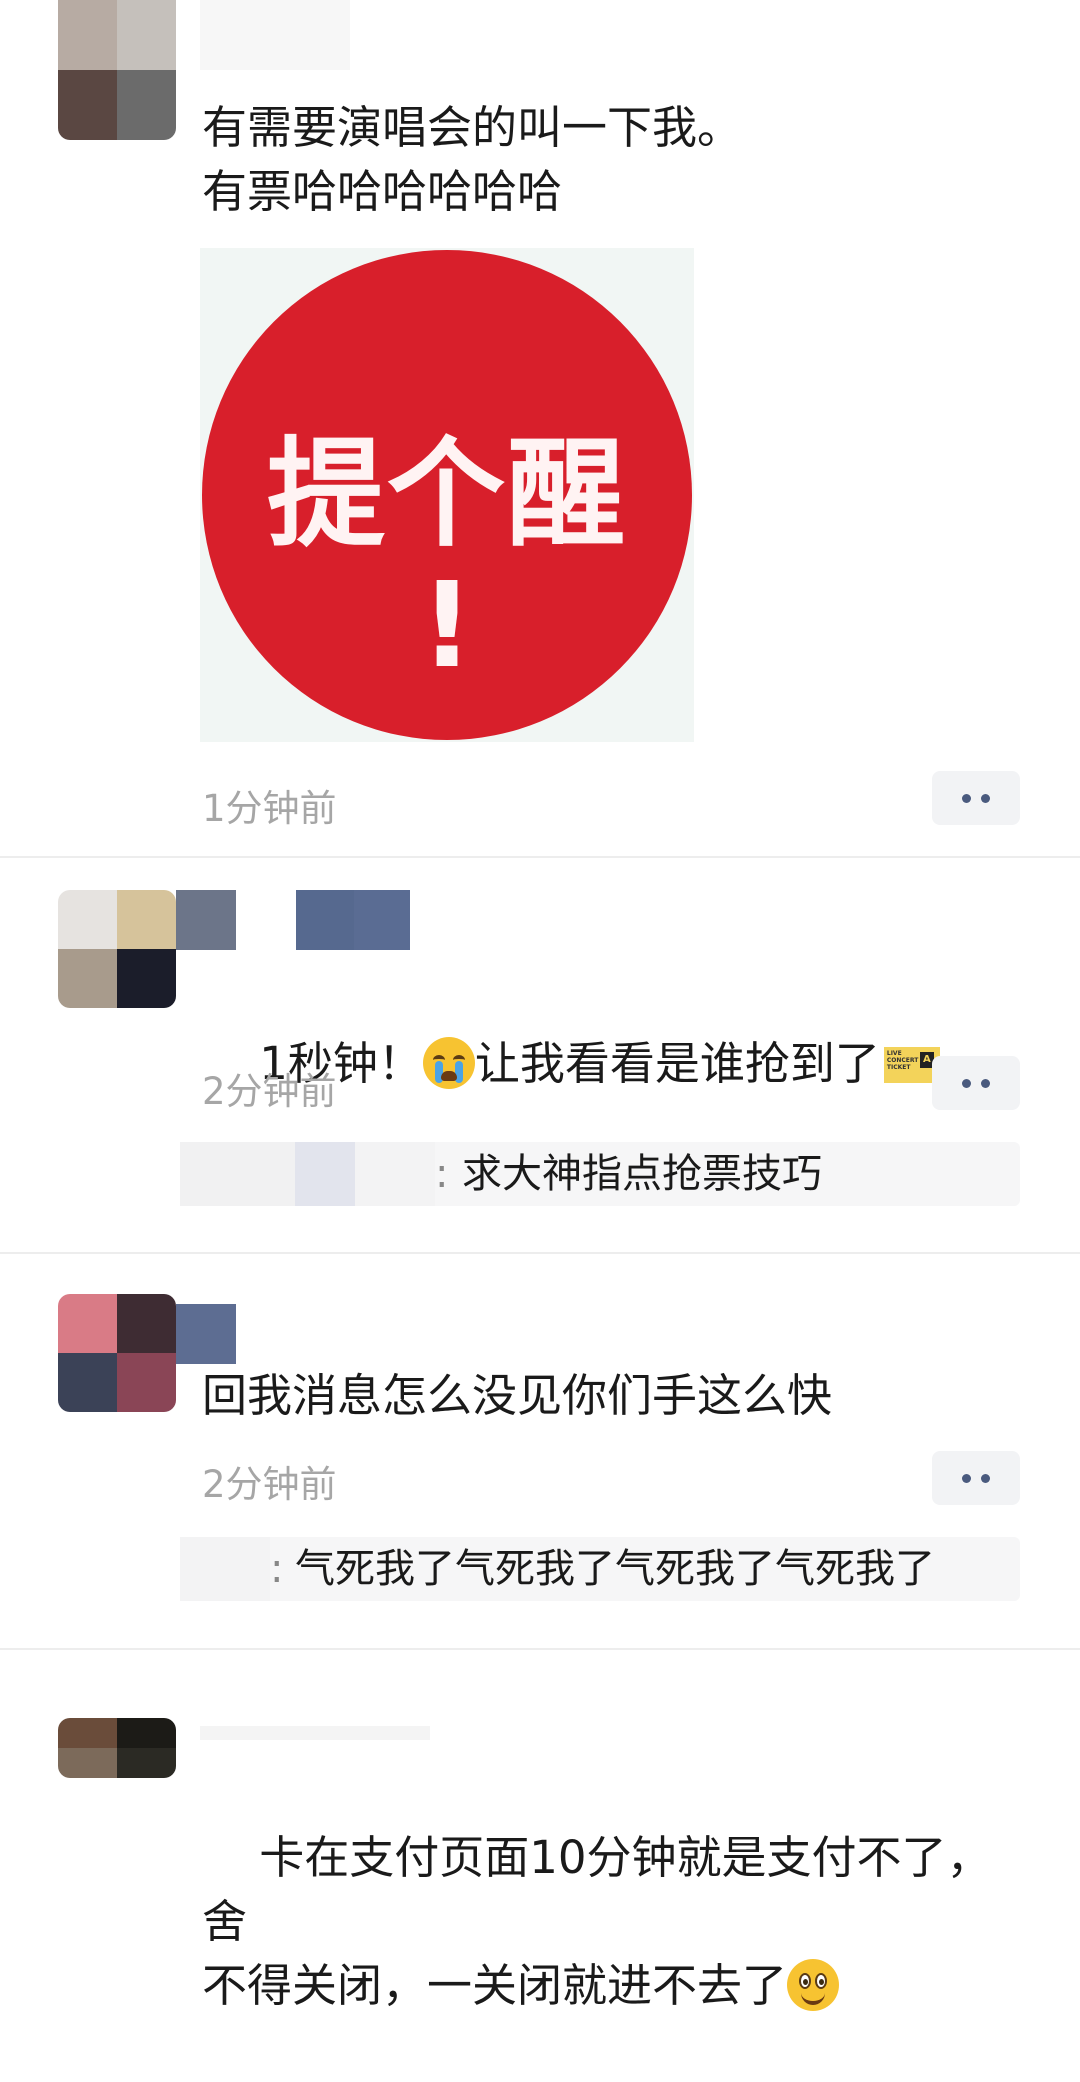 The width and height of the screenshot is (1080, 2082). What do you see at coordinates (269, 808) in the screenshot?
I see `timestamp: 1分钟前` at bounding box center [269, 808].